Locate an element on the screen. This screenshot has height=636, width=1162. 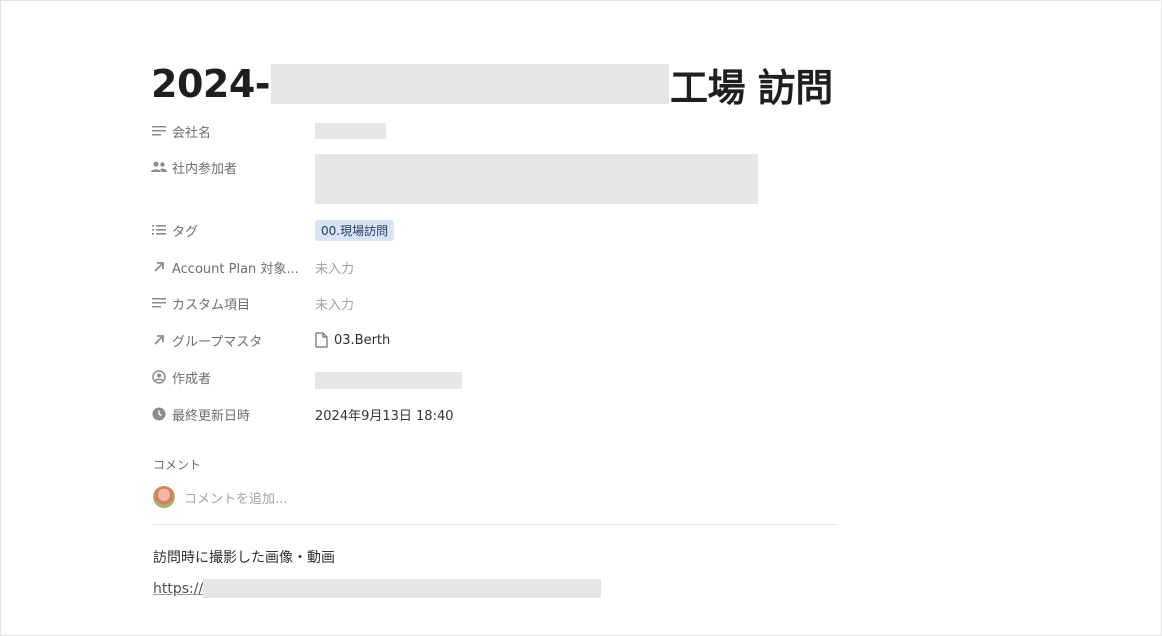
property-tags: タグ 00.現場訪問 is located at coordinates (273, 230).